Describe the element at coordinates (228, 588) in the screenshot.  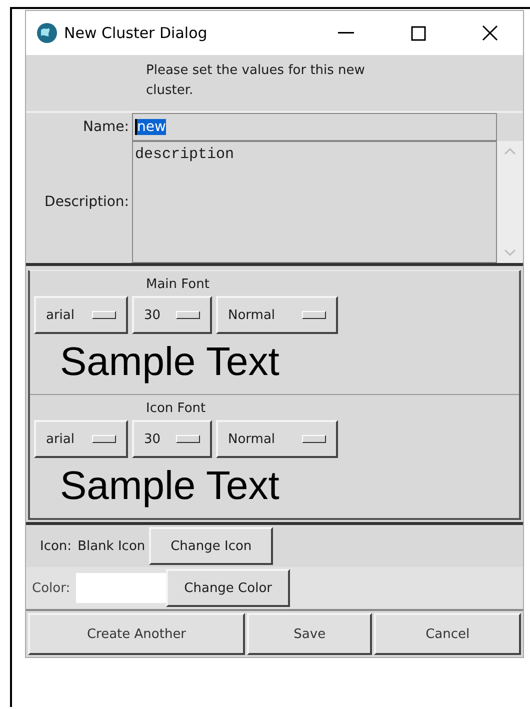
I see `change-color-button: Change Color` at that location.